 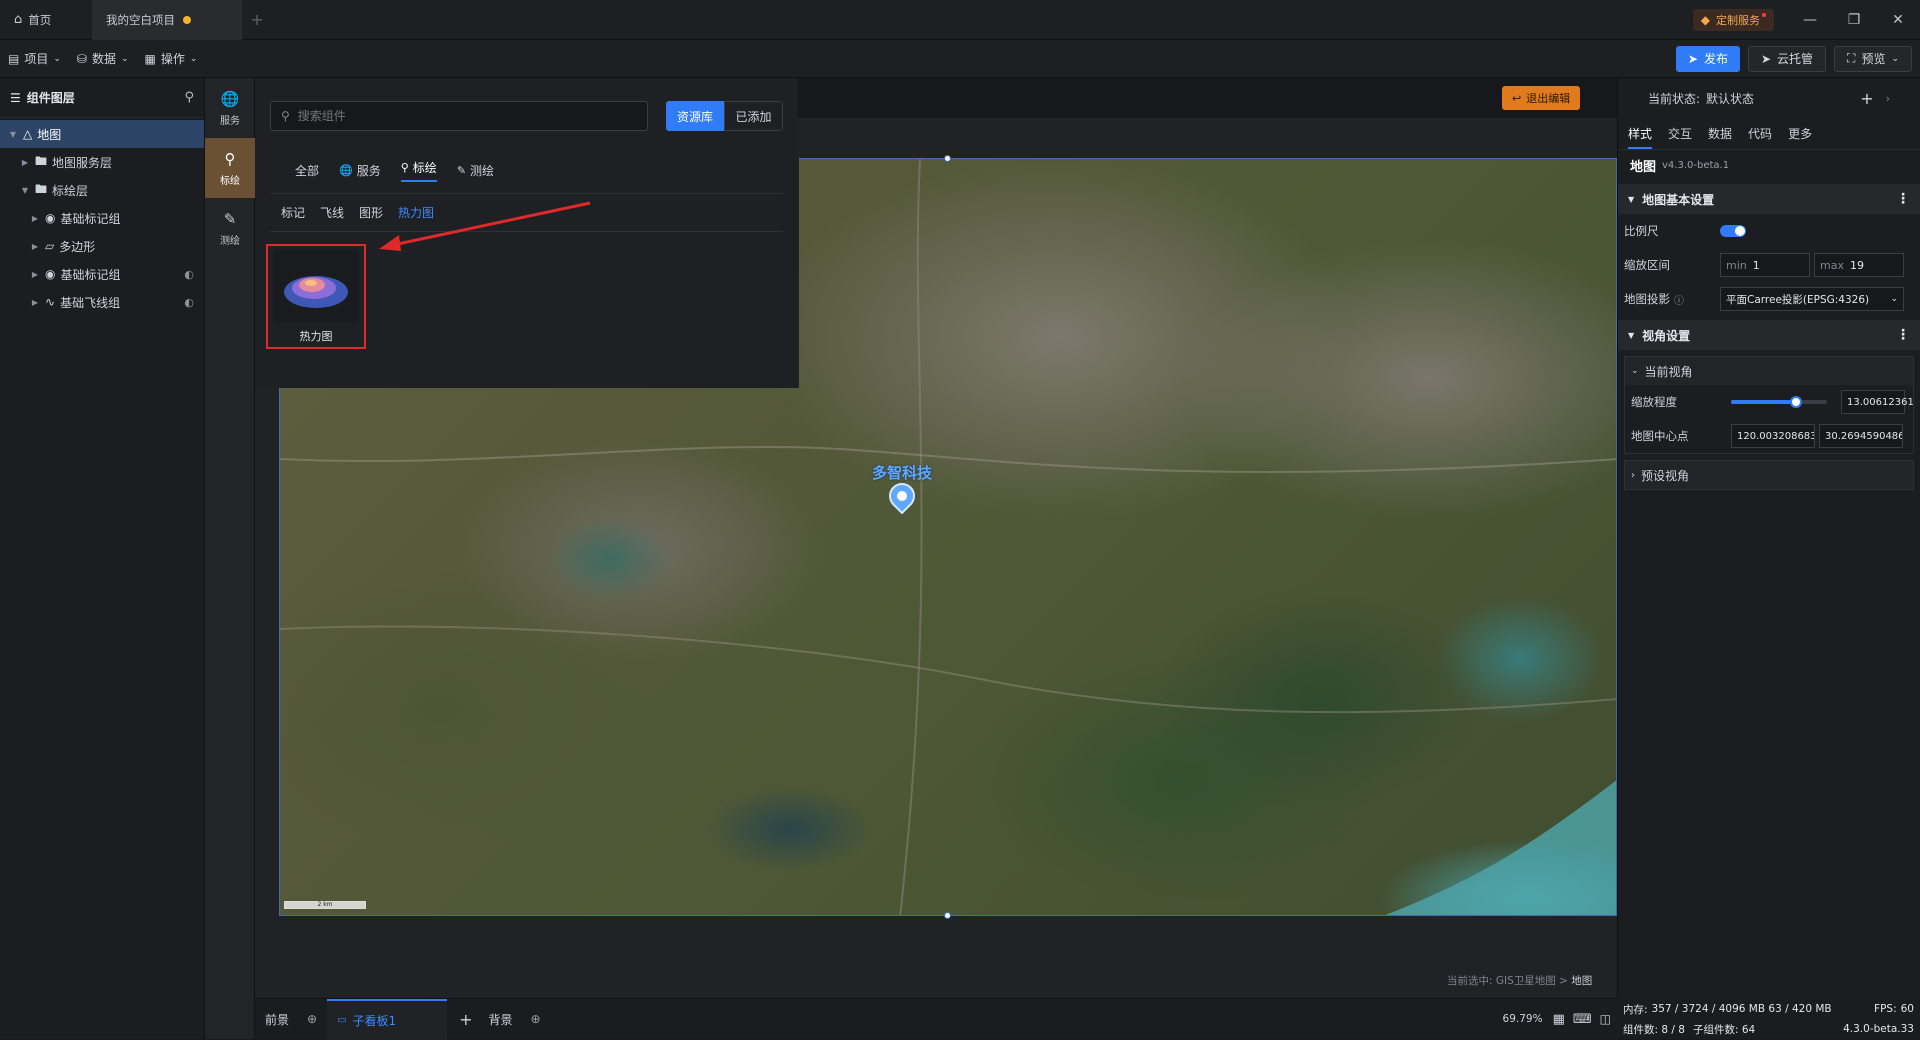 What do you see at coordinates (230, 168) in the screenshot?
I see `rail-plot: ⚲ 标绘` at bounding box center [230, 168].